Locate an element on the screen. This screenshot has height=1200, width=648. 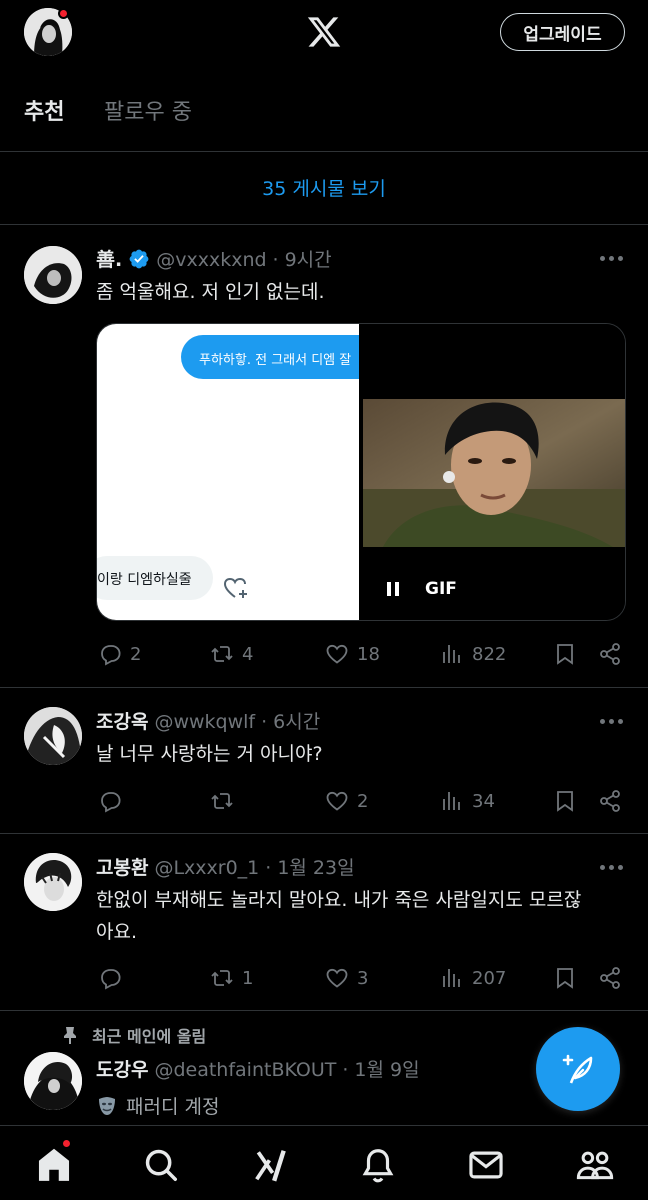
reply-icon is located at coordinates (111, 655).